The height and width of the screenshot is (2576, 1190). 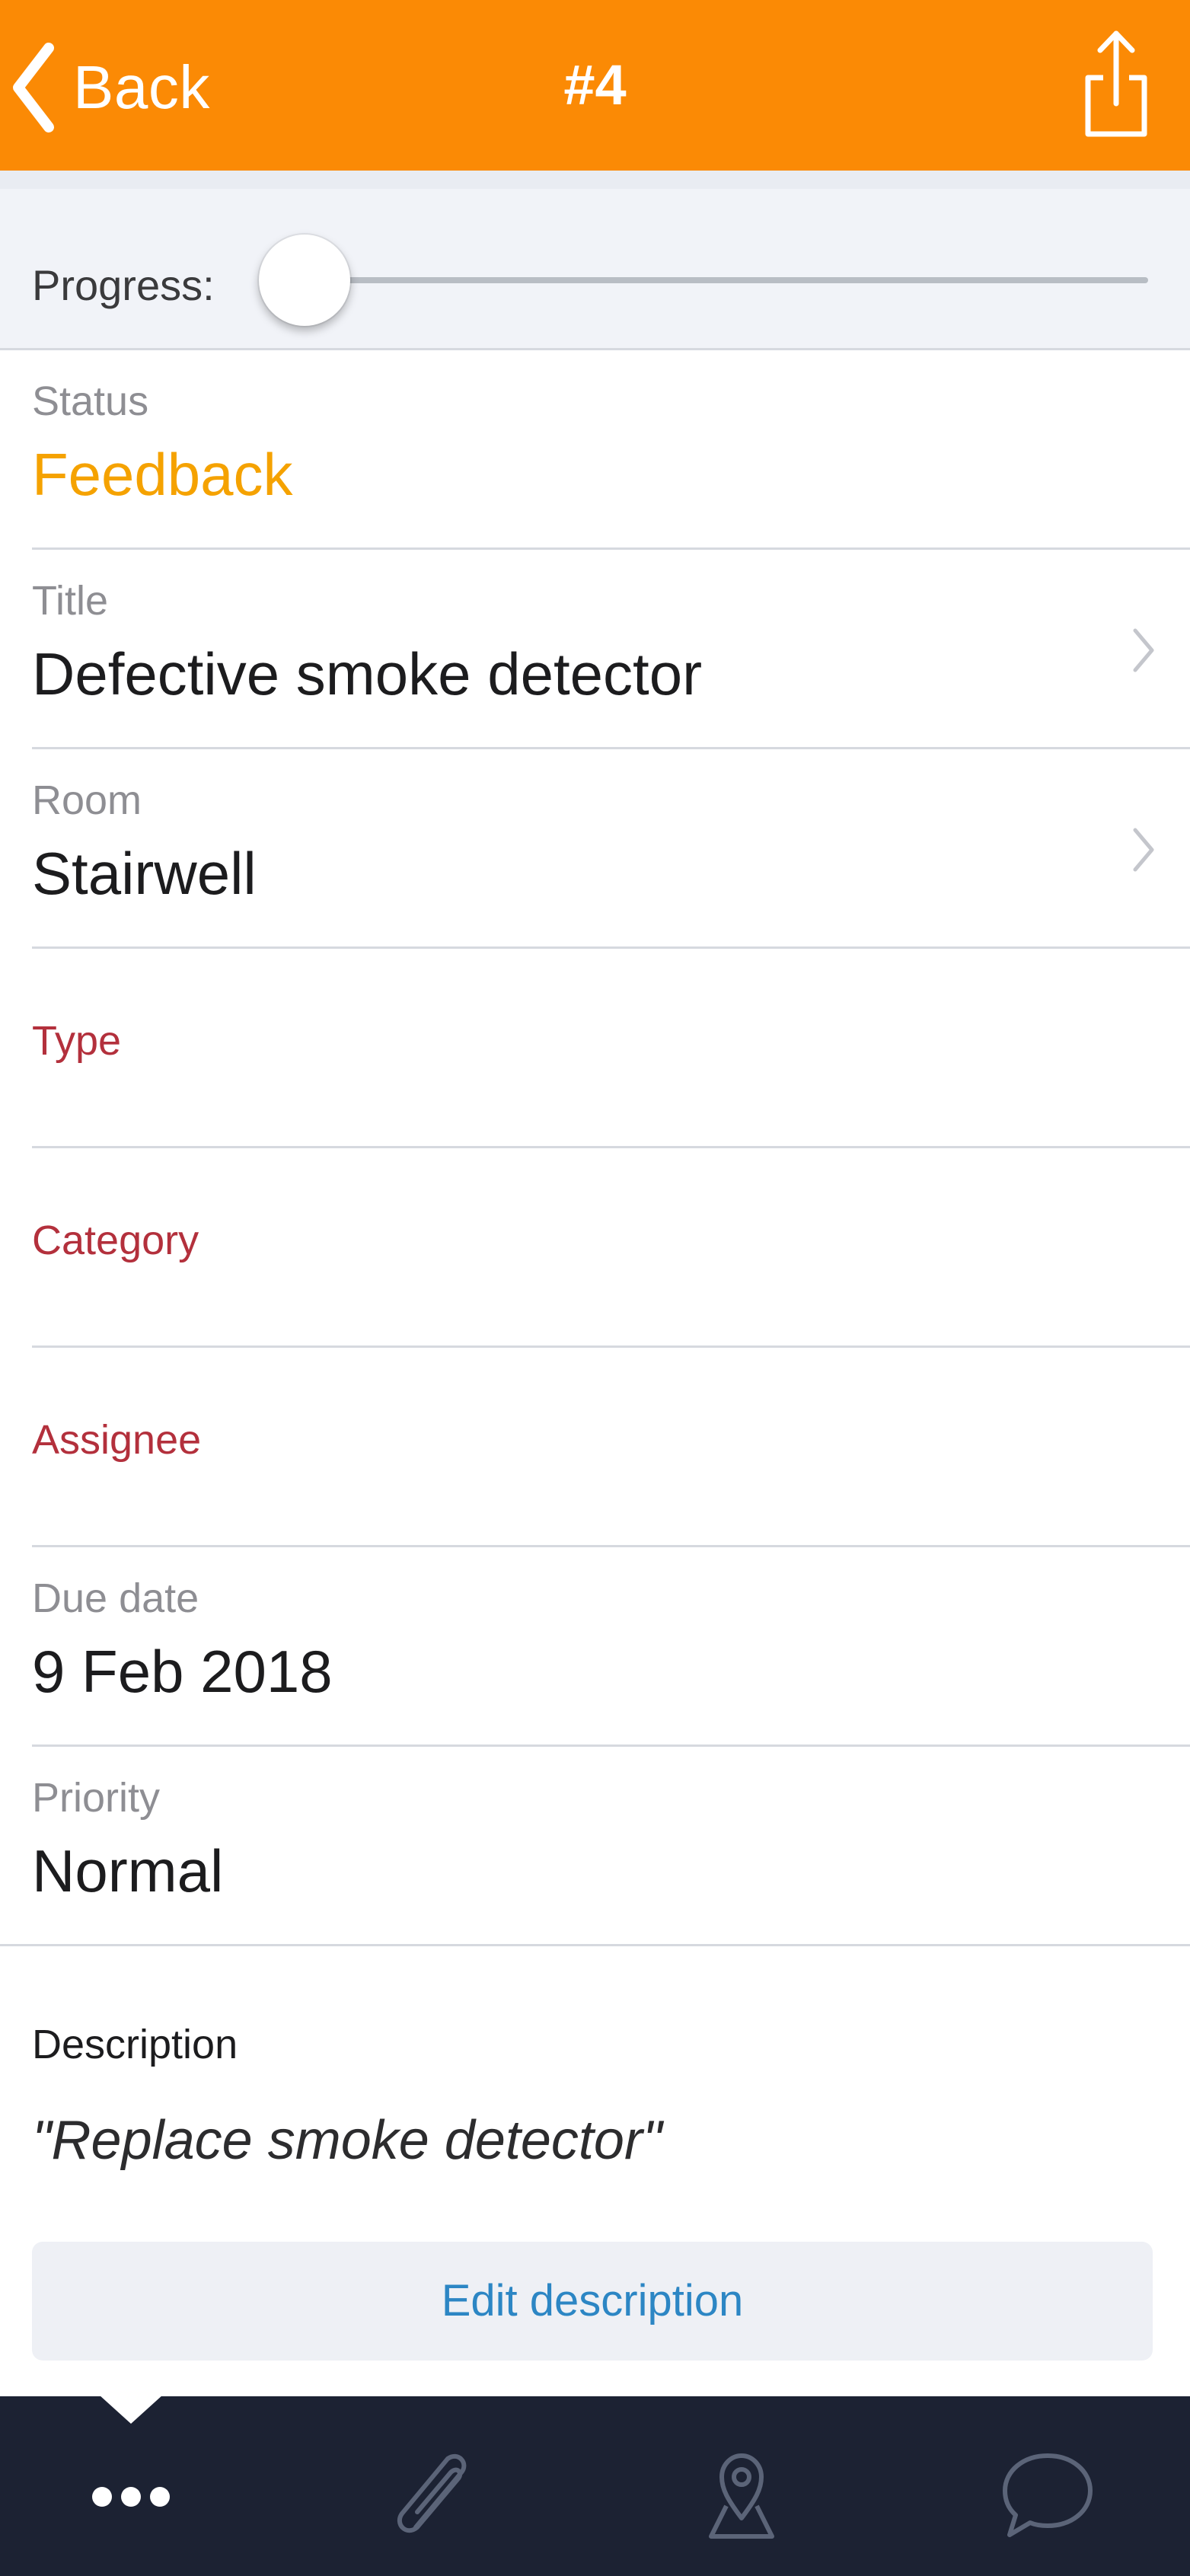 I want to click on tab-comments, so click(x=1047, y=2495).